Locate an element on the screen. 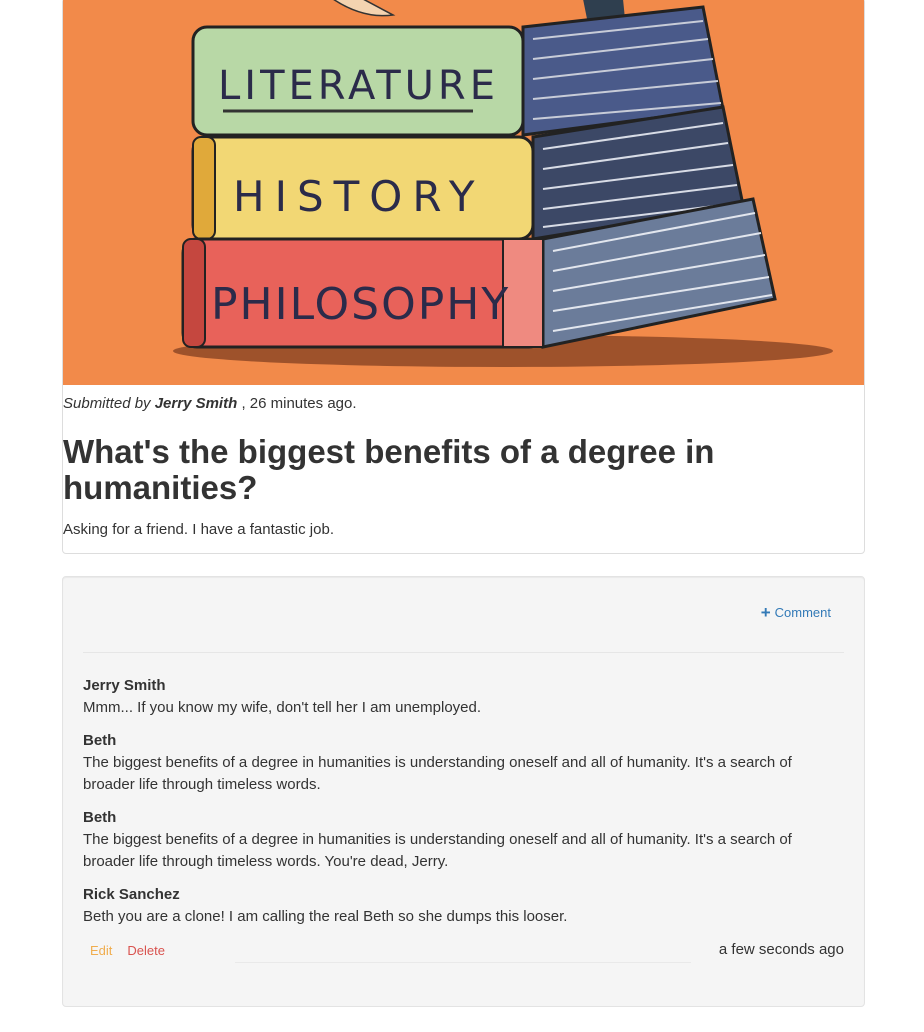  comment-actions: Edit Delete is located at coordinates (127, 950).